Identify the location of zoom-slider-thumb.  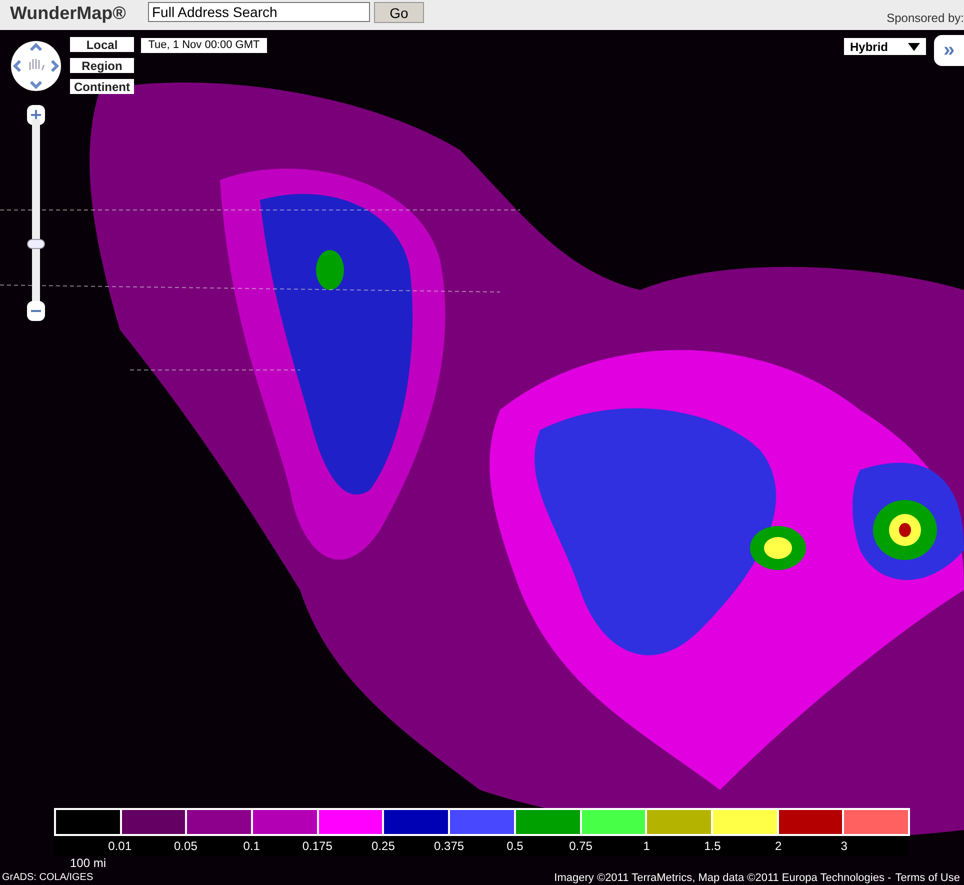
(36, 244).